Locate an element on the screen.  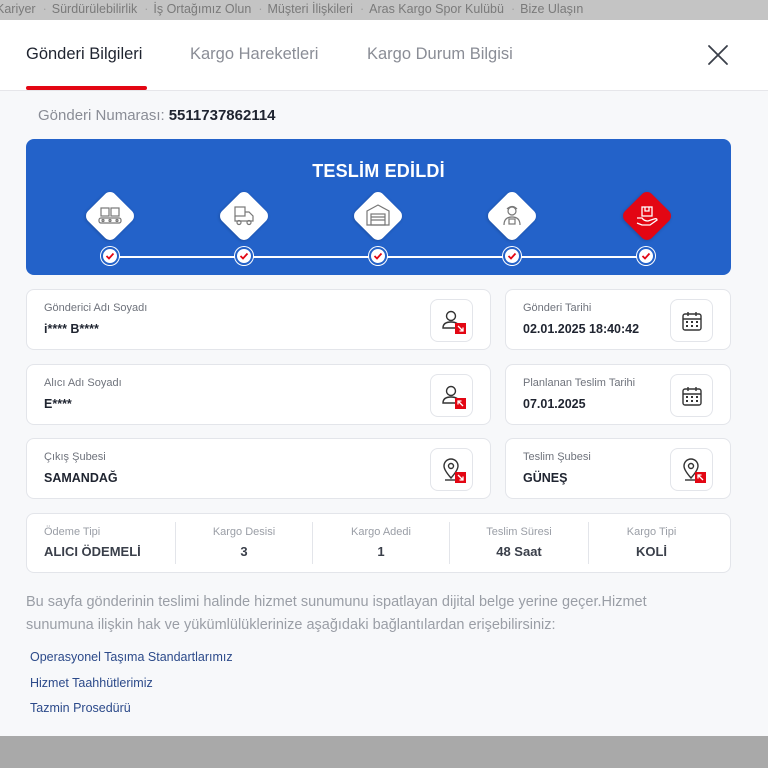
warehouse-icon is located at coordinates (378, 215).